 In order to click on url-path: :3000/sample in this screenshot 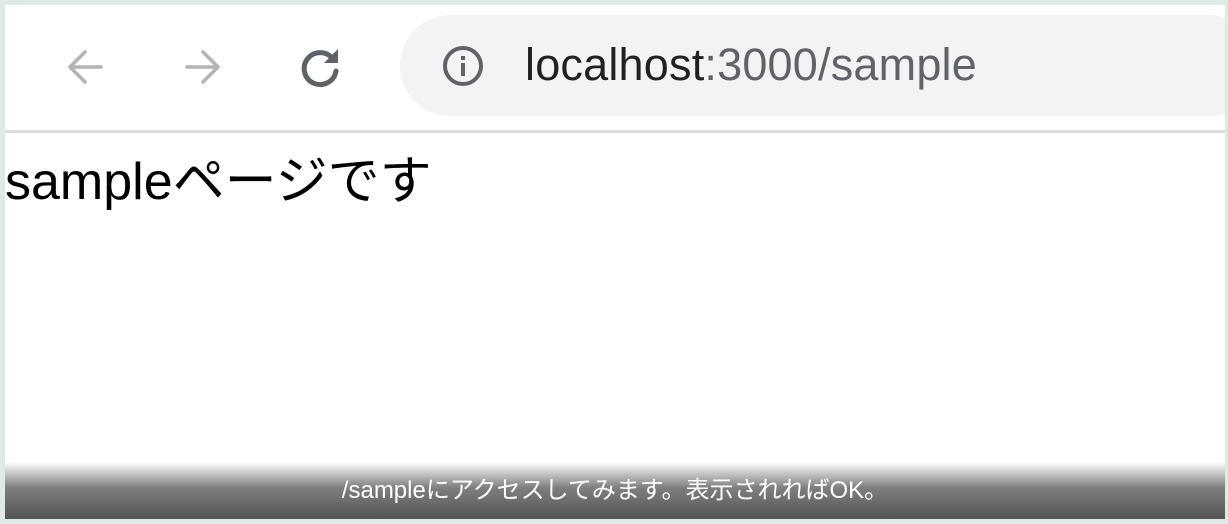, I will do `click(840, 64)`.